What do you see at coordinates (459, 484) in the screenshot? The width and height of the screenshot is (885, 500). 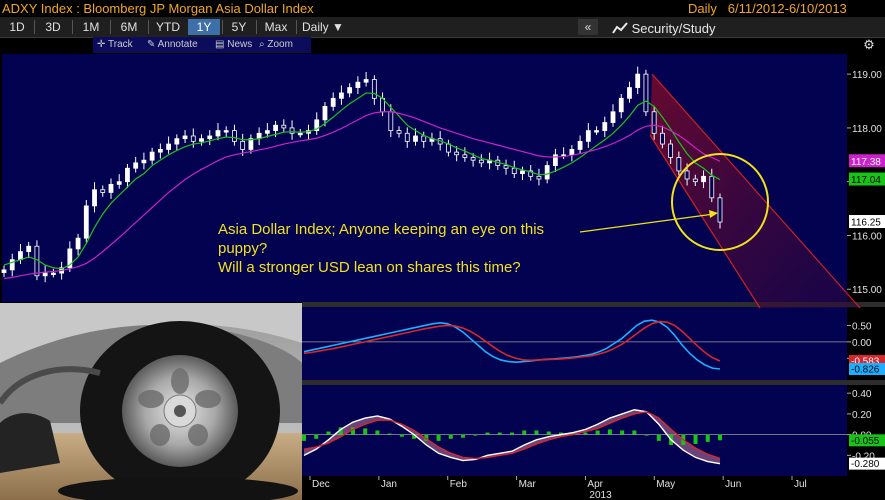 I see `x-tick-label: Feb` at bounding box center [459, 484].